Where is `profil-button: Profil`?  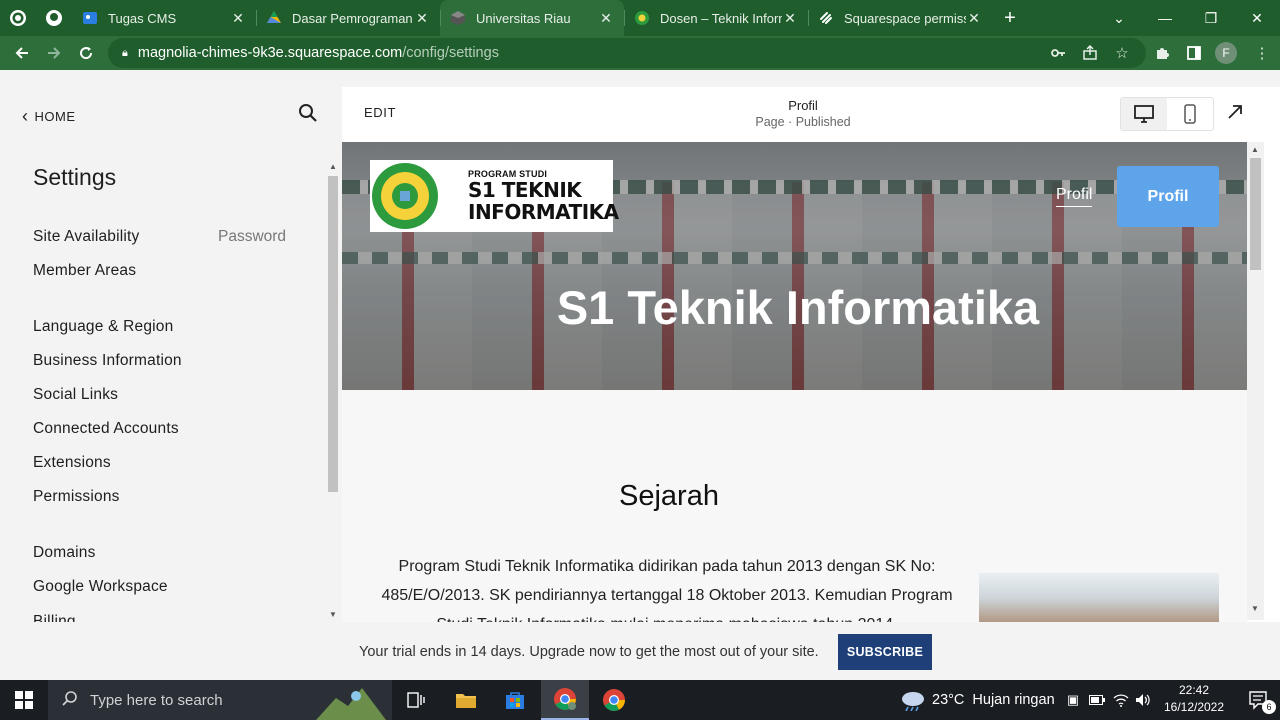 profil-button: Profil is located at coordinates (1168, 196).